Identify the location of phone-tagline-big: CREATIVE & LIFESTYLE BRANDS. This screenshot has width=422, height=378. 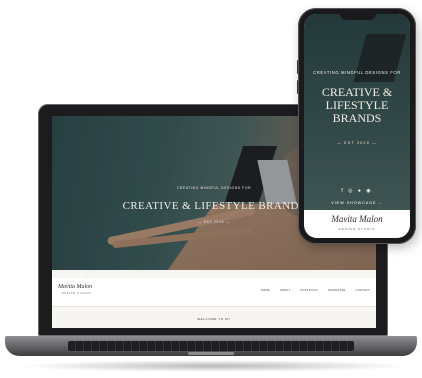
(357, 105).